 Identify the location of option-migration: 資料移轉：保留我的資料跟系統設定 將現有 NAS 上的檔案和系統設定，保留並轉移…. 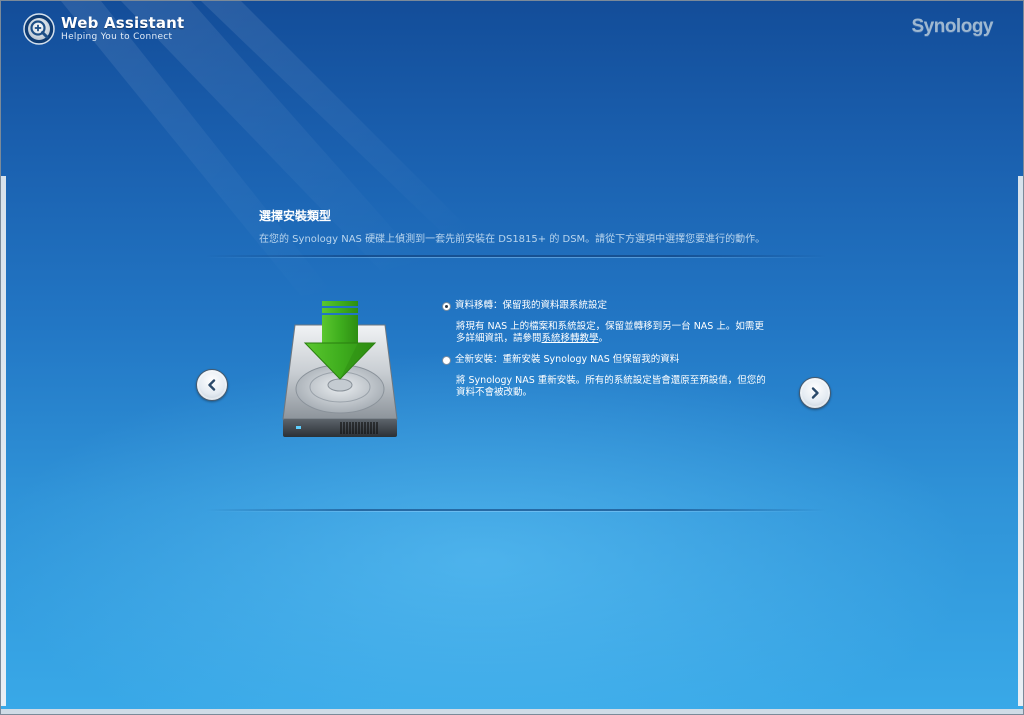
(607, 322).